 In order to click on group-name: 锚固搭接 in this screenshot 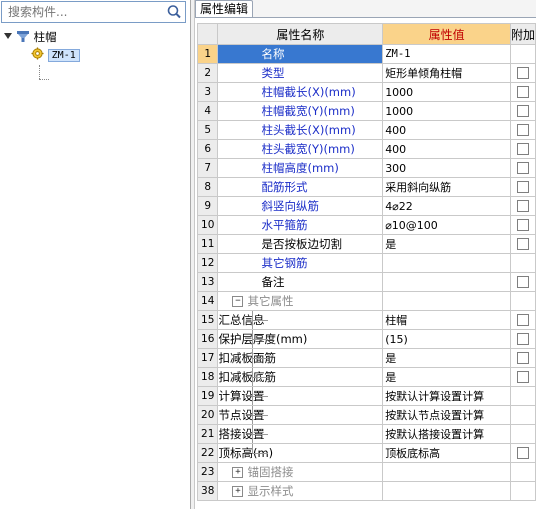, I will do `click(270, 472)`.